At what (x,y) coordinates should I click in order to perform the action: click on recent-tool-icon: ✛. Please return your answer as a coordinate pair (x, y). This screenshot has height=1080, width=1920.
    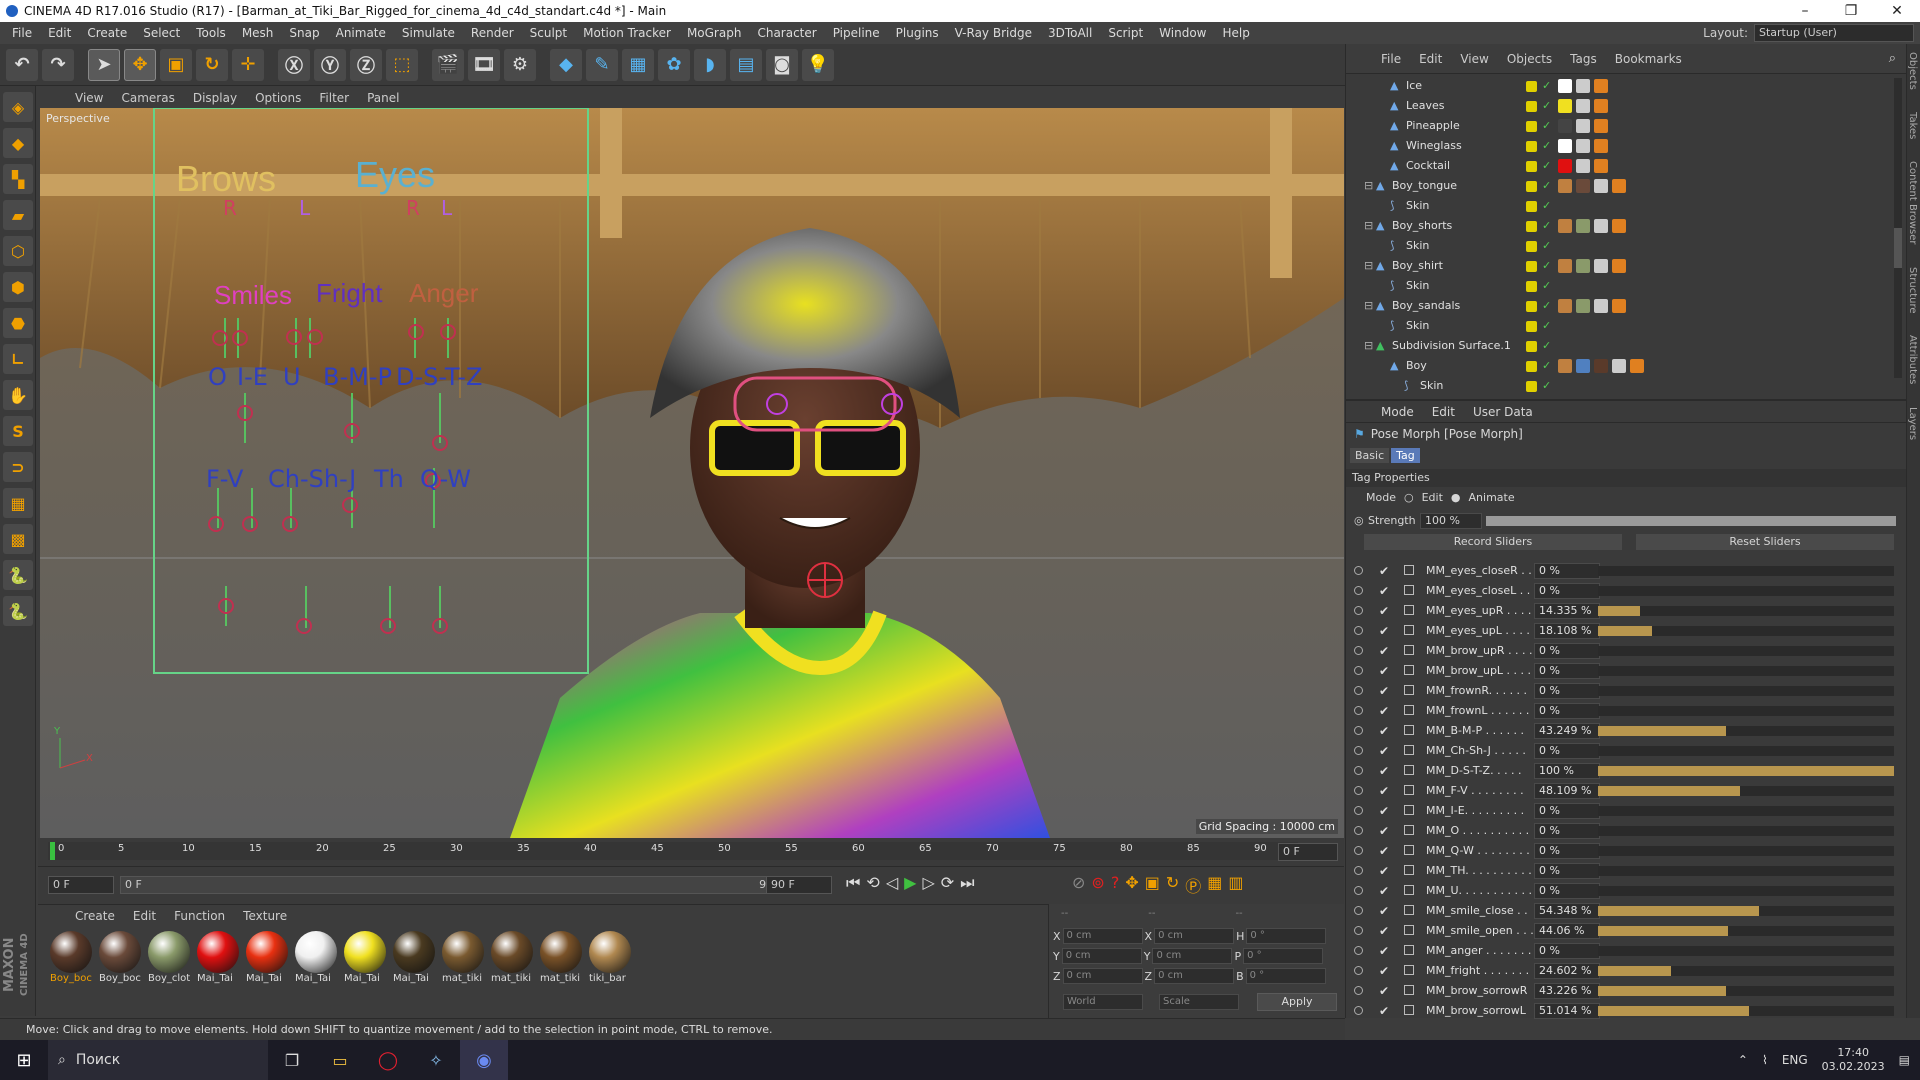
    Looking at the image, I should click on (248, 64).